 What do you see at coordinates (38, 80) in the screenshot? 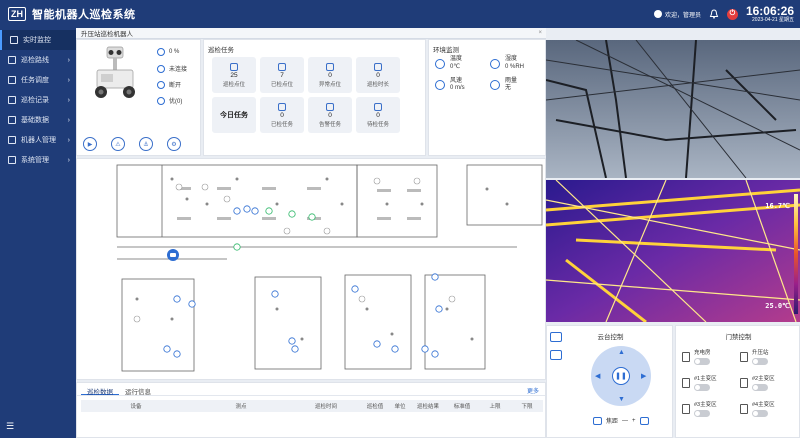
I see `sidebar-item-dispatch: 任务调度 ›` at bounding box center [38, 80].